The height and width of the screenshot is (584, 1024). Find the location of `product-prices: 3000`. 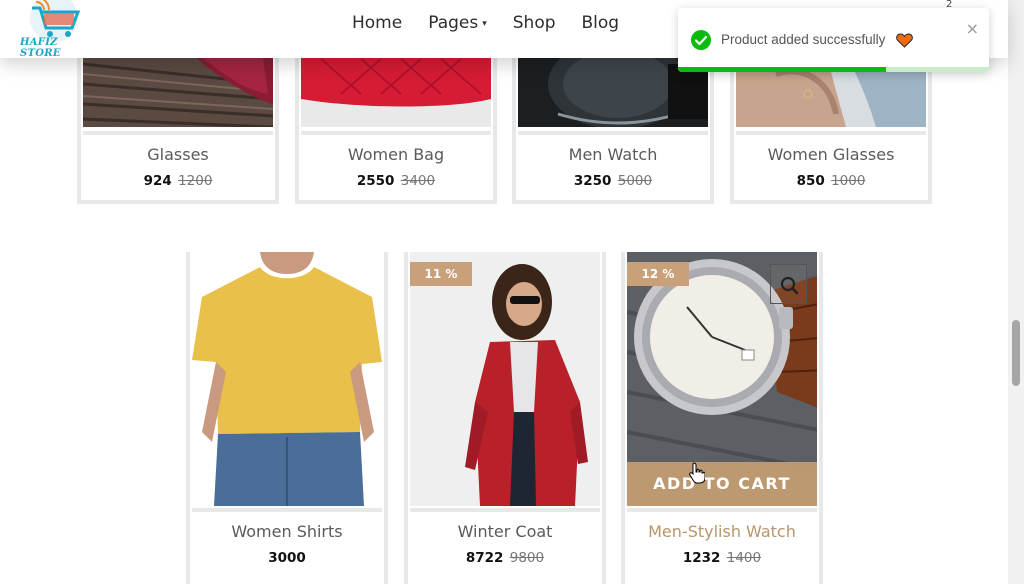

product-prices: 3000 is located at coordinates (287, 558).